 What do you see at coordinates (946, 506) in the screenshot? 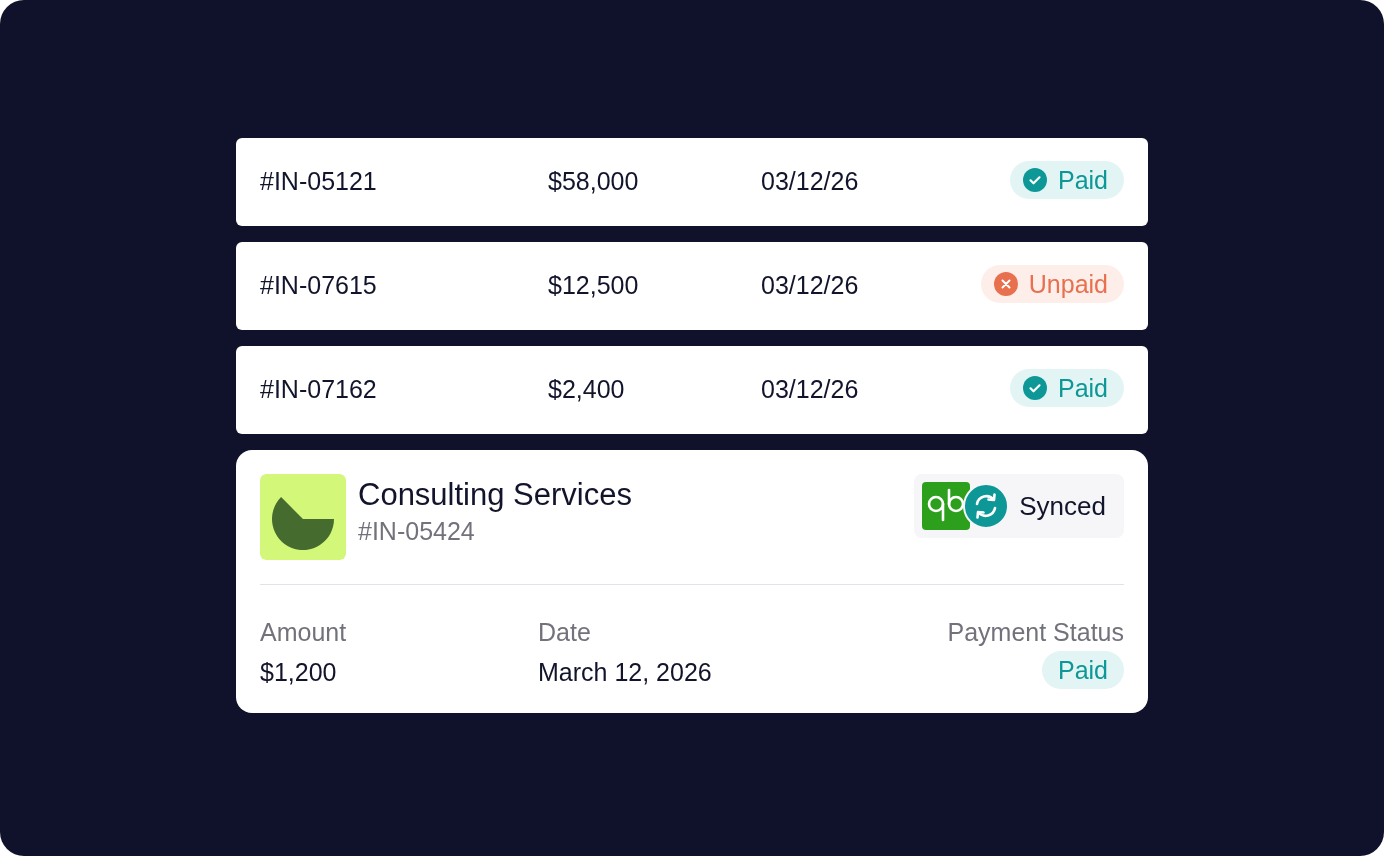
I see `app-logo-icon` at bounding box center [946, 506].